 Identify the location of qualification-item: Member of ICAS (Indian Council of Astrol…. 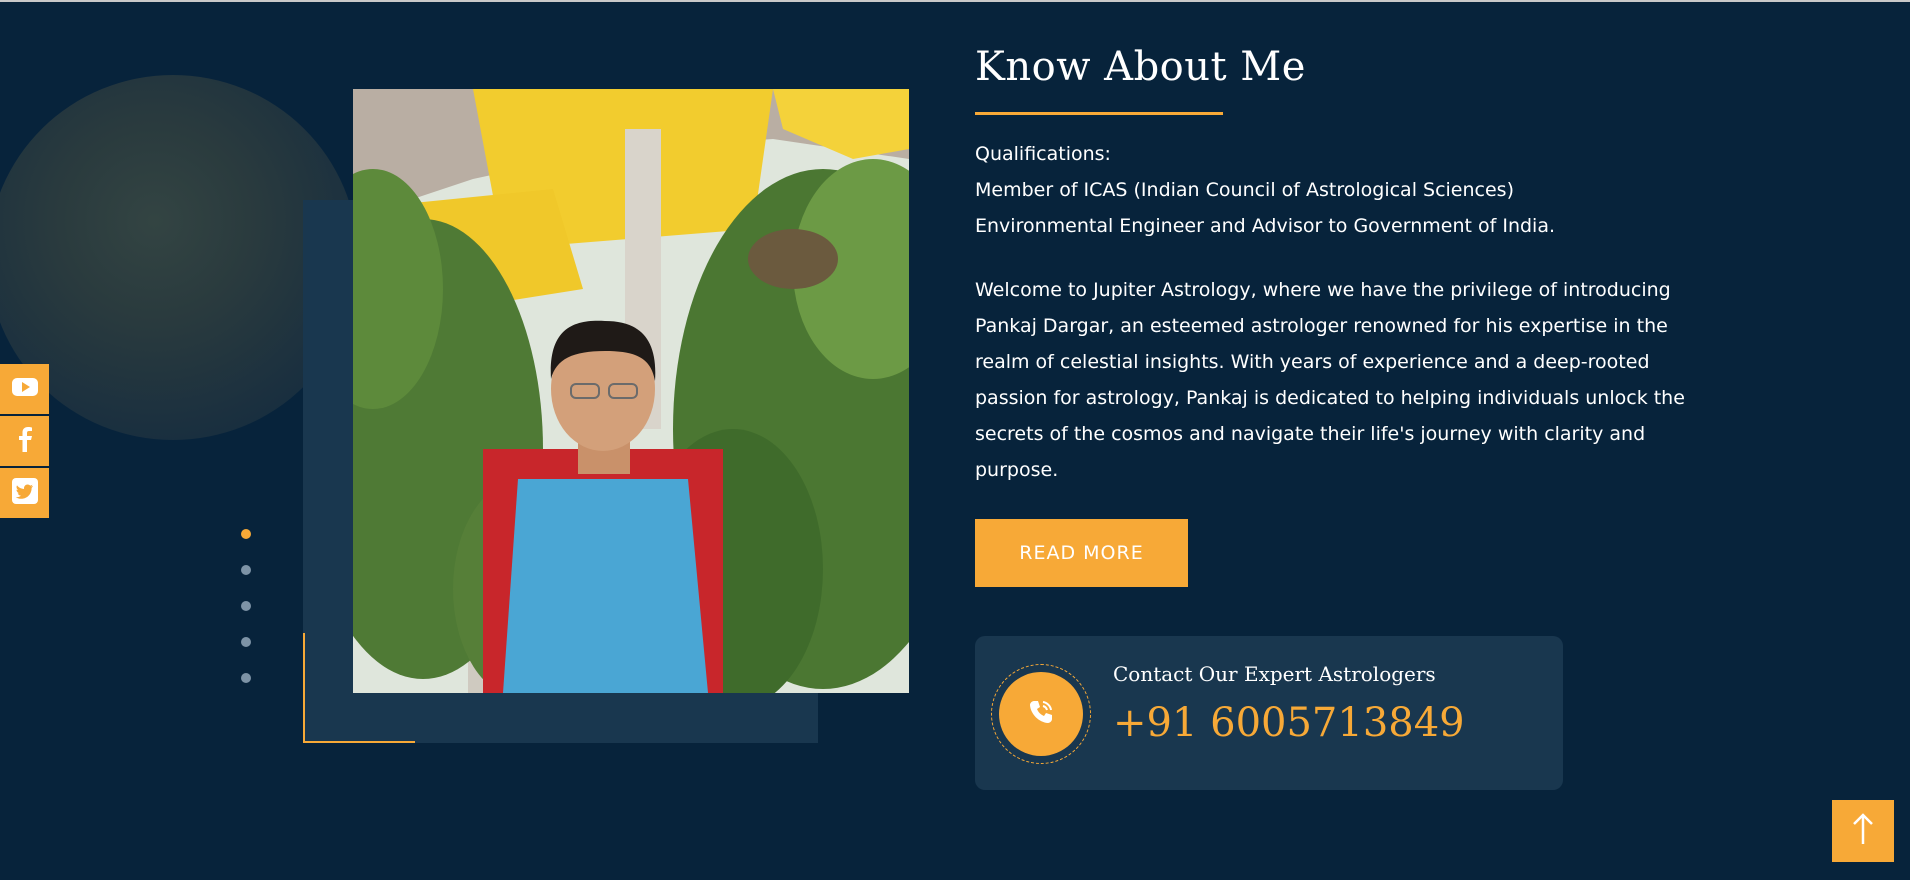
(1244, 190).